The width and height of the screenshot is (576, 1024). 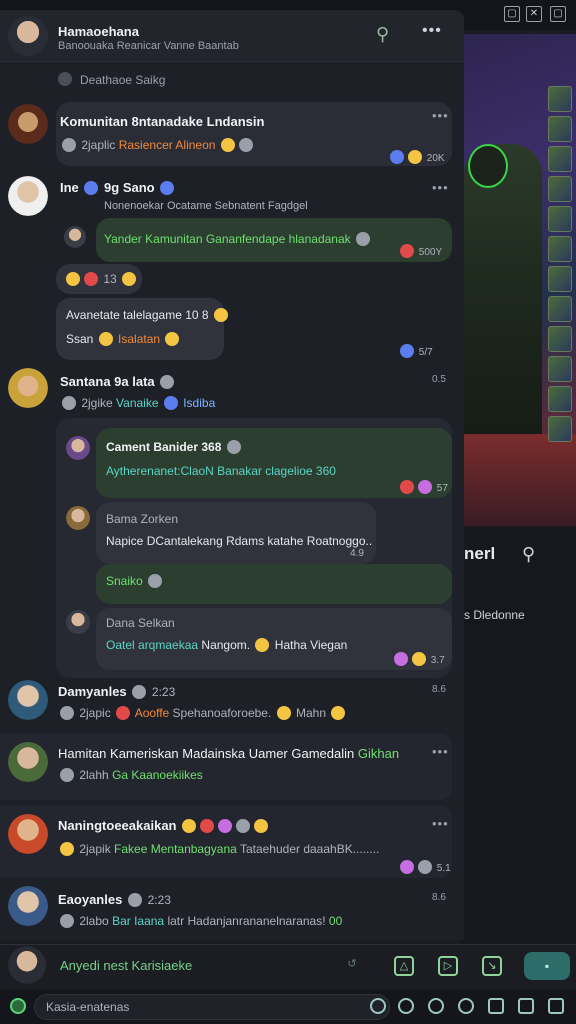 What do you see at coordinates (221, 471) in the screenshot?
I see `quote-text: Aytherenanet:ClaoN Banakar clagelioe 360` at bounding box center [221, 471].